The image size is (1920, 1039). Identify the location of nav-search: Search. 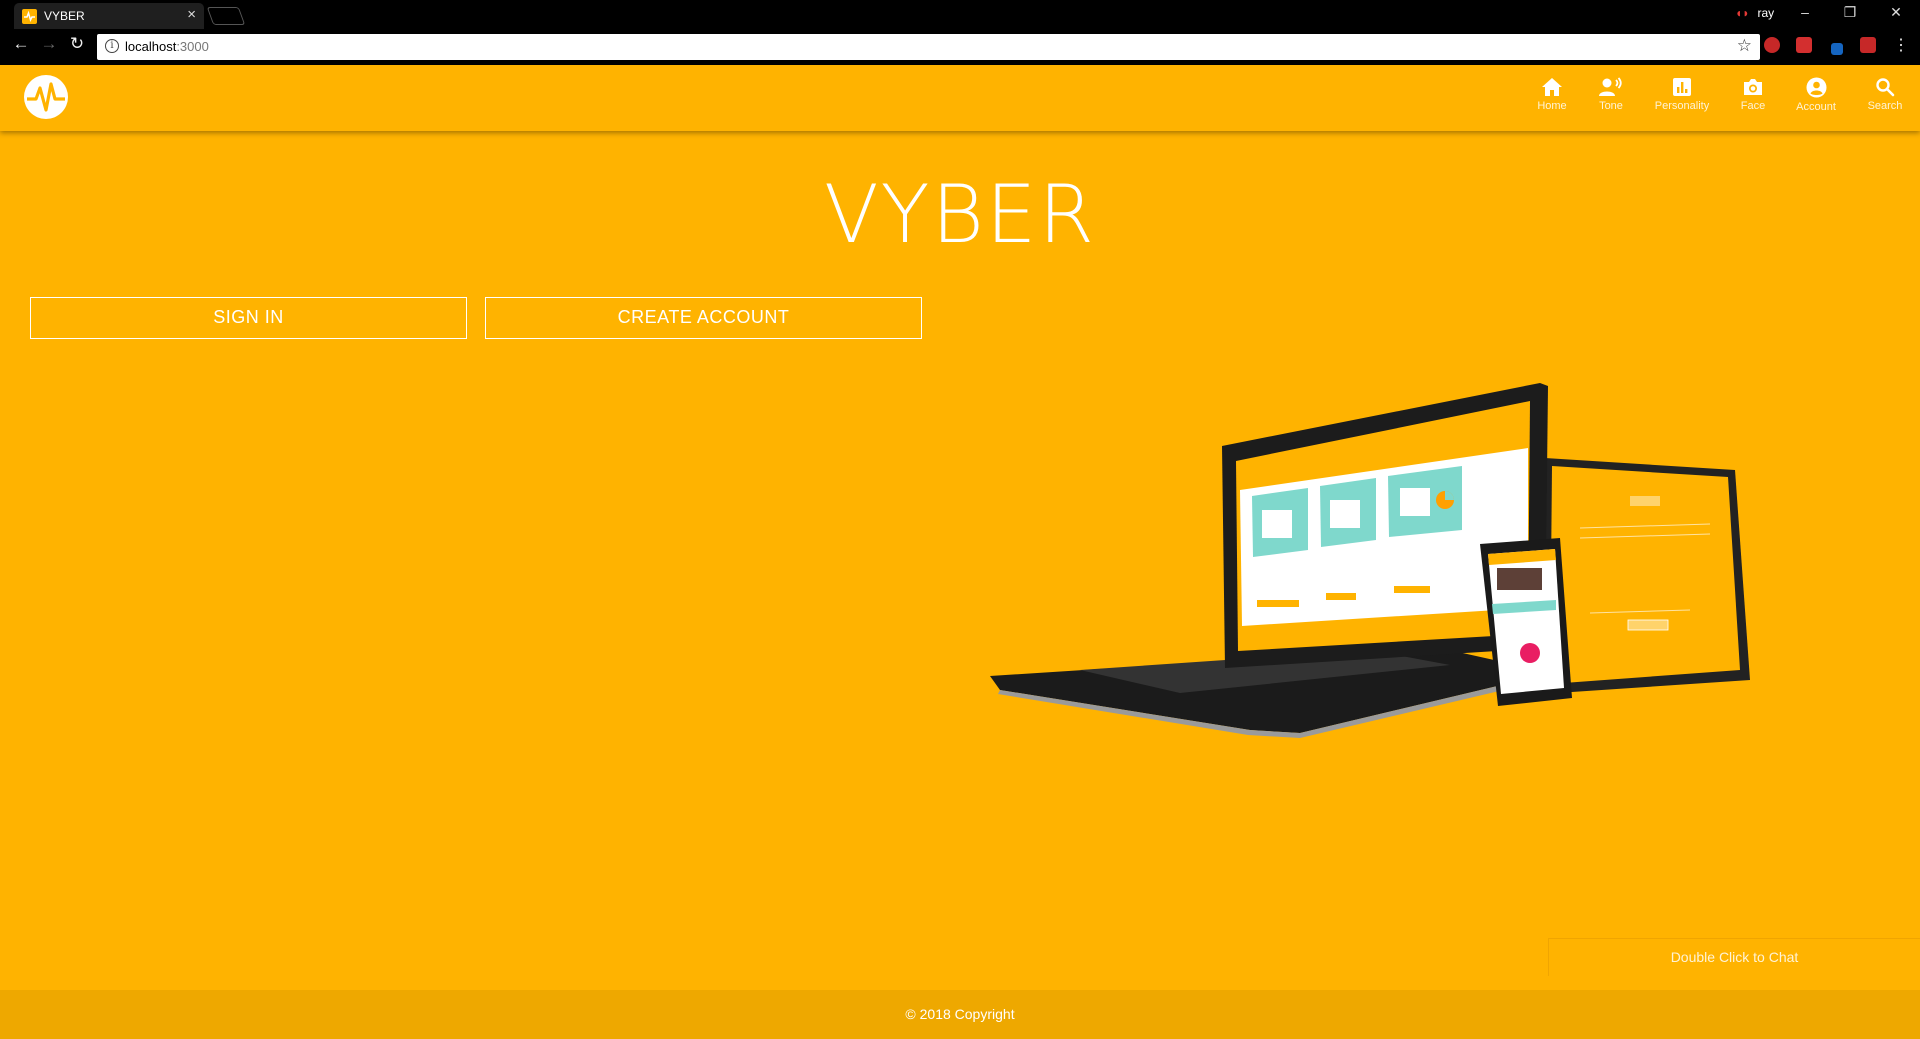
(1885, 94).